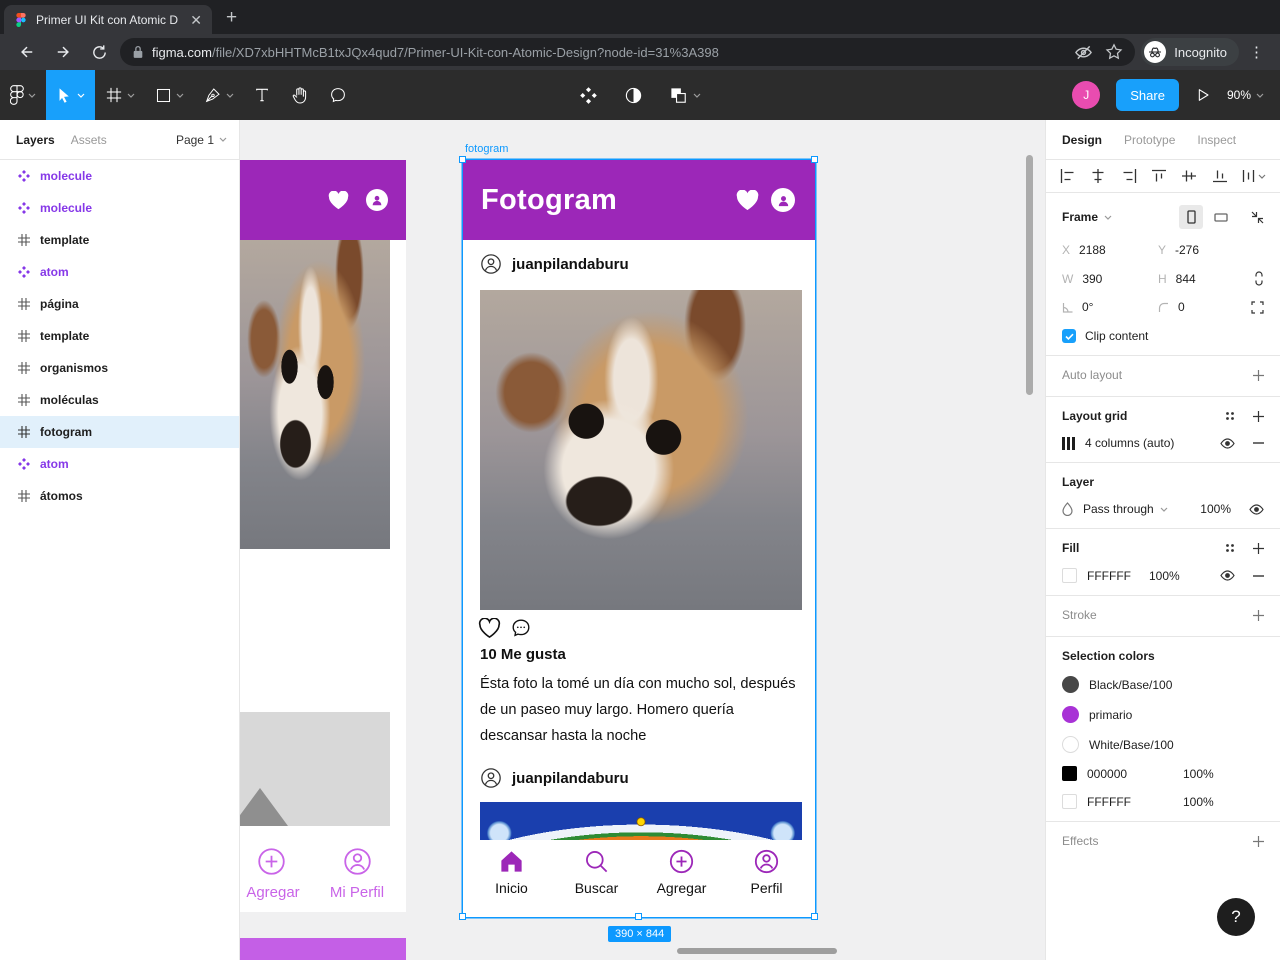  Describe the element at coordinates (70, 95) in the screenshot. I see `move-tool-button` at that location.